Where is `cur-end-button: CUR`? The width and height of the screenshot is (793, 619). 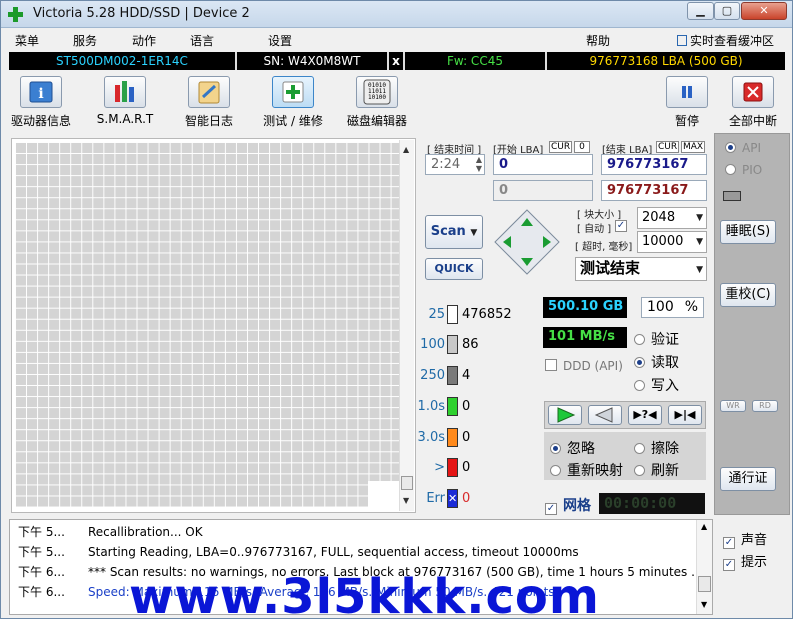
cur-end-button: CUR is located at coordinates (668, 147).